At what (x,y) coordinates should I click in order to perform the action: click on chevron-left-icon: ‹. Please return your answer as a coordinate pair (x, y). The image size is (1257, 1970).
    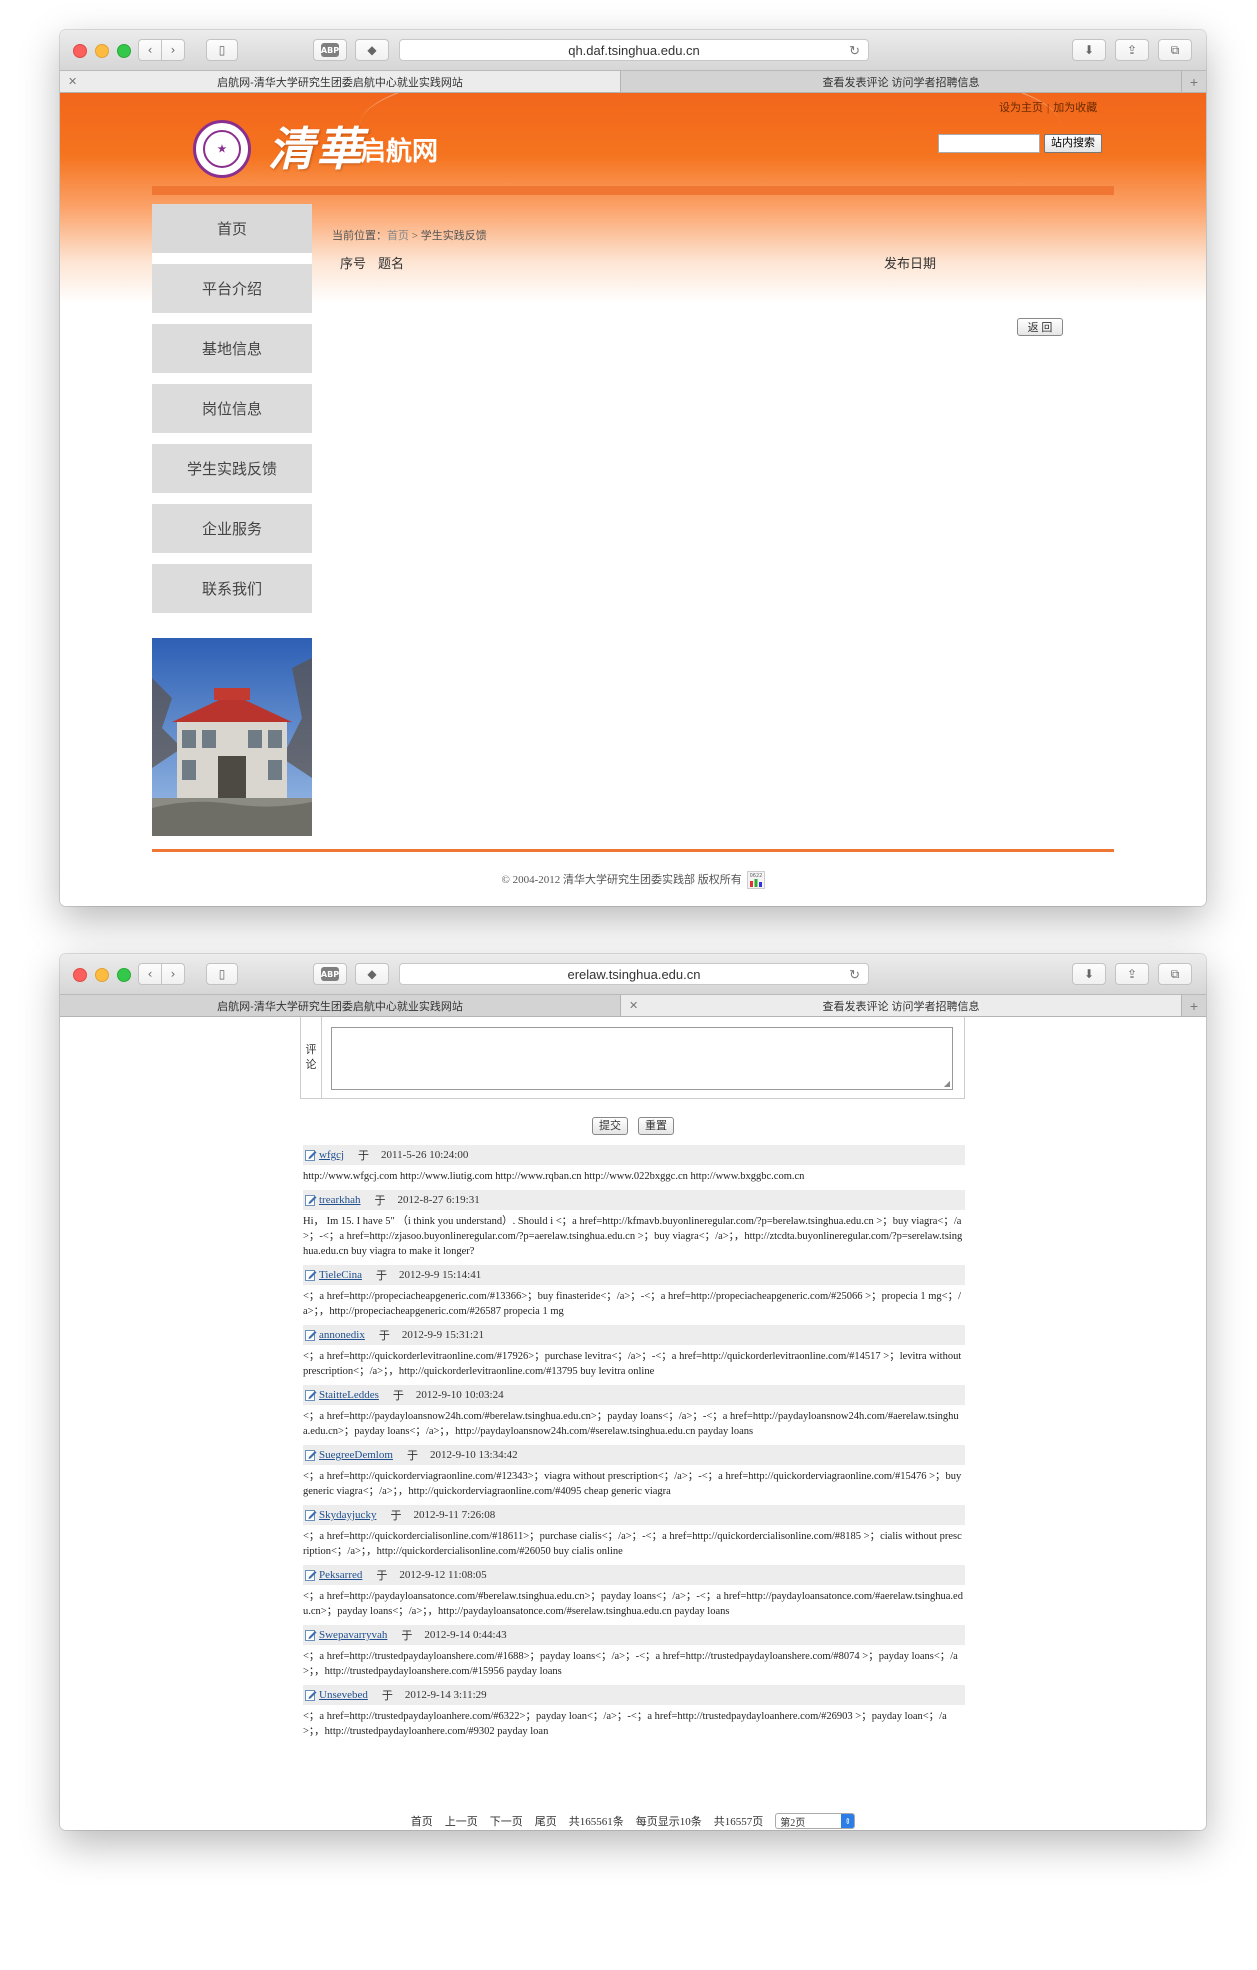
    Looking at the image, I should click on (150, 974).